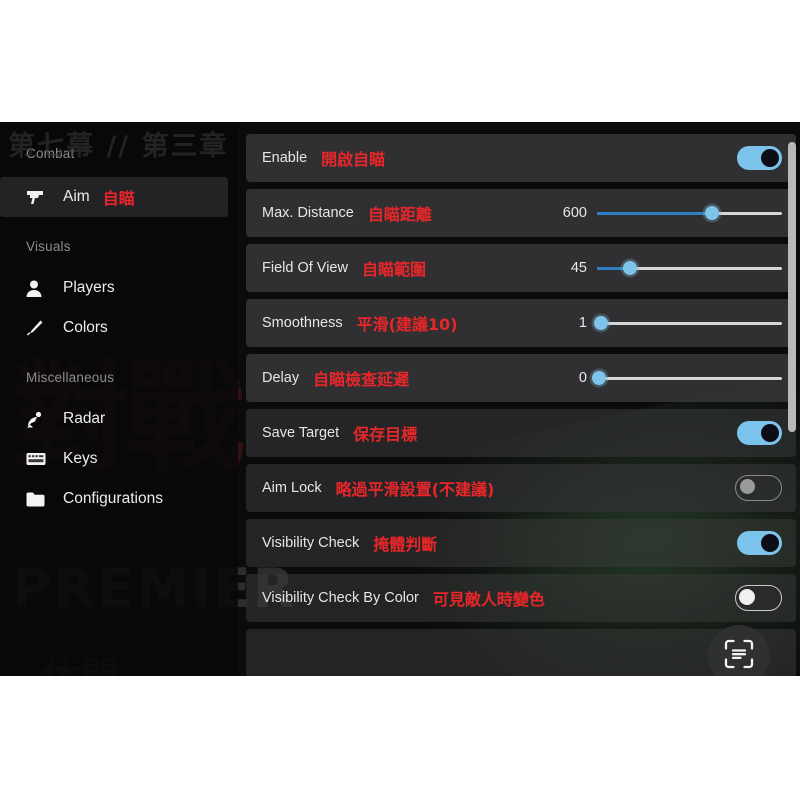  Describe the element at coordinates (38, 419) in the screenshot. I see `satellite-dish-icon` at that location.